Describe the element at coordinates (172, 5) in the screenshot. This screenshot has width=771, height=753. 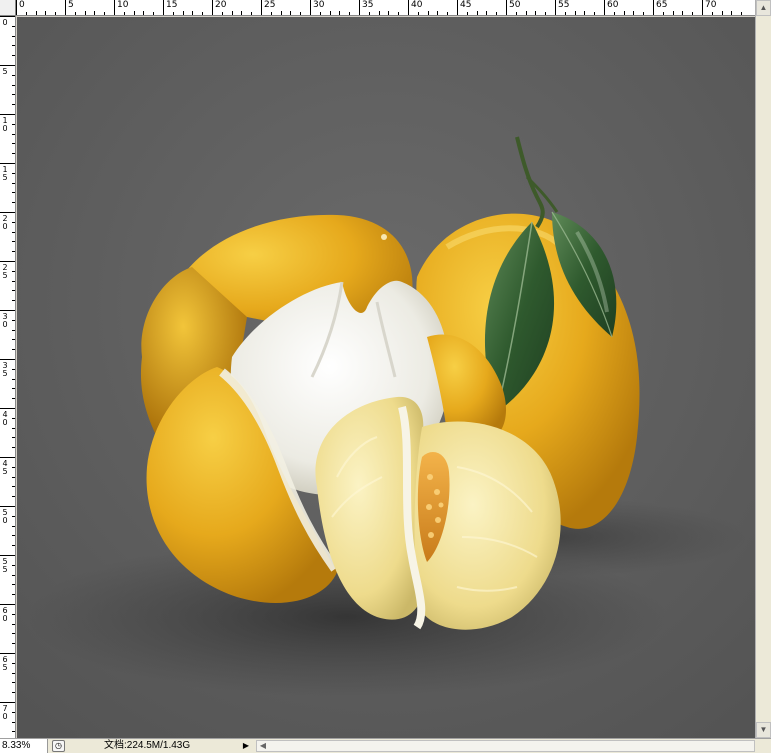
I see `ruler-tick-label: 15` at that location.